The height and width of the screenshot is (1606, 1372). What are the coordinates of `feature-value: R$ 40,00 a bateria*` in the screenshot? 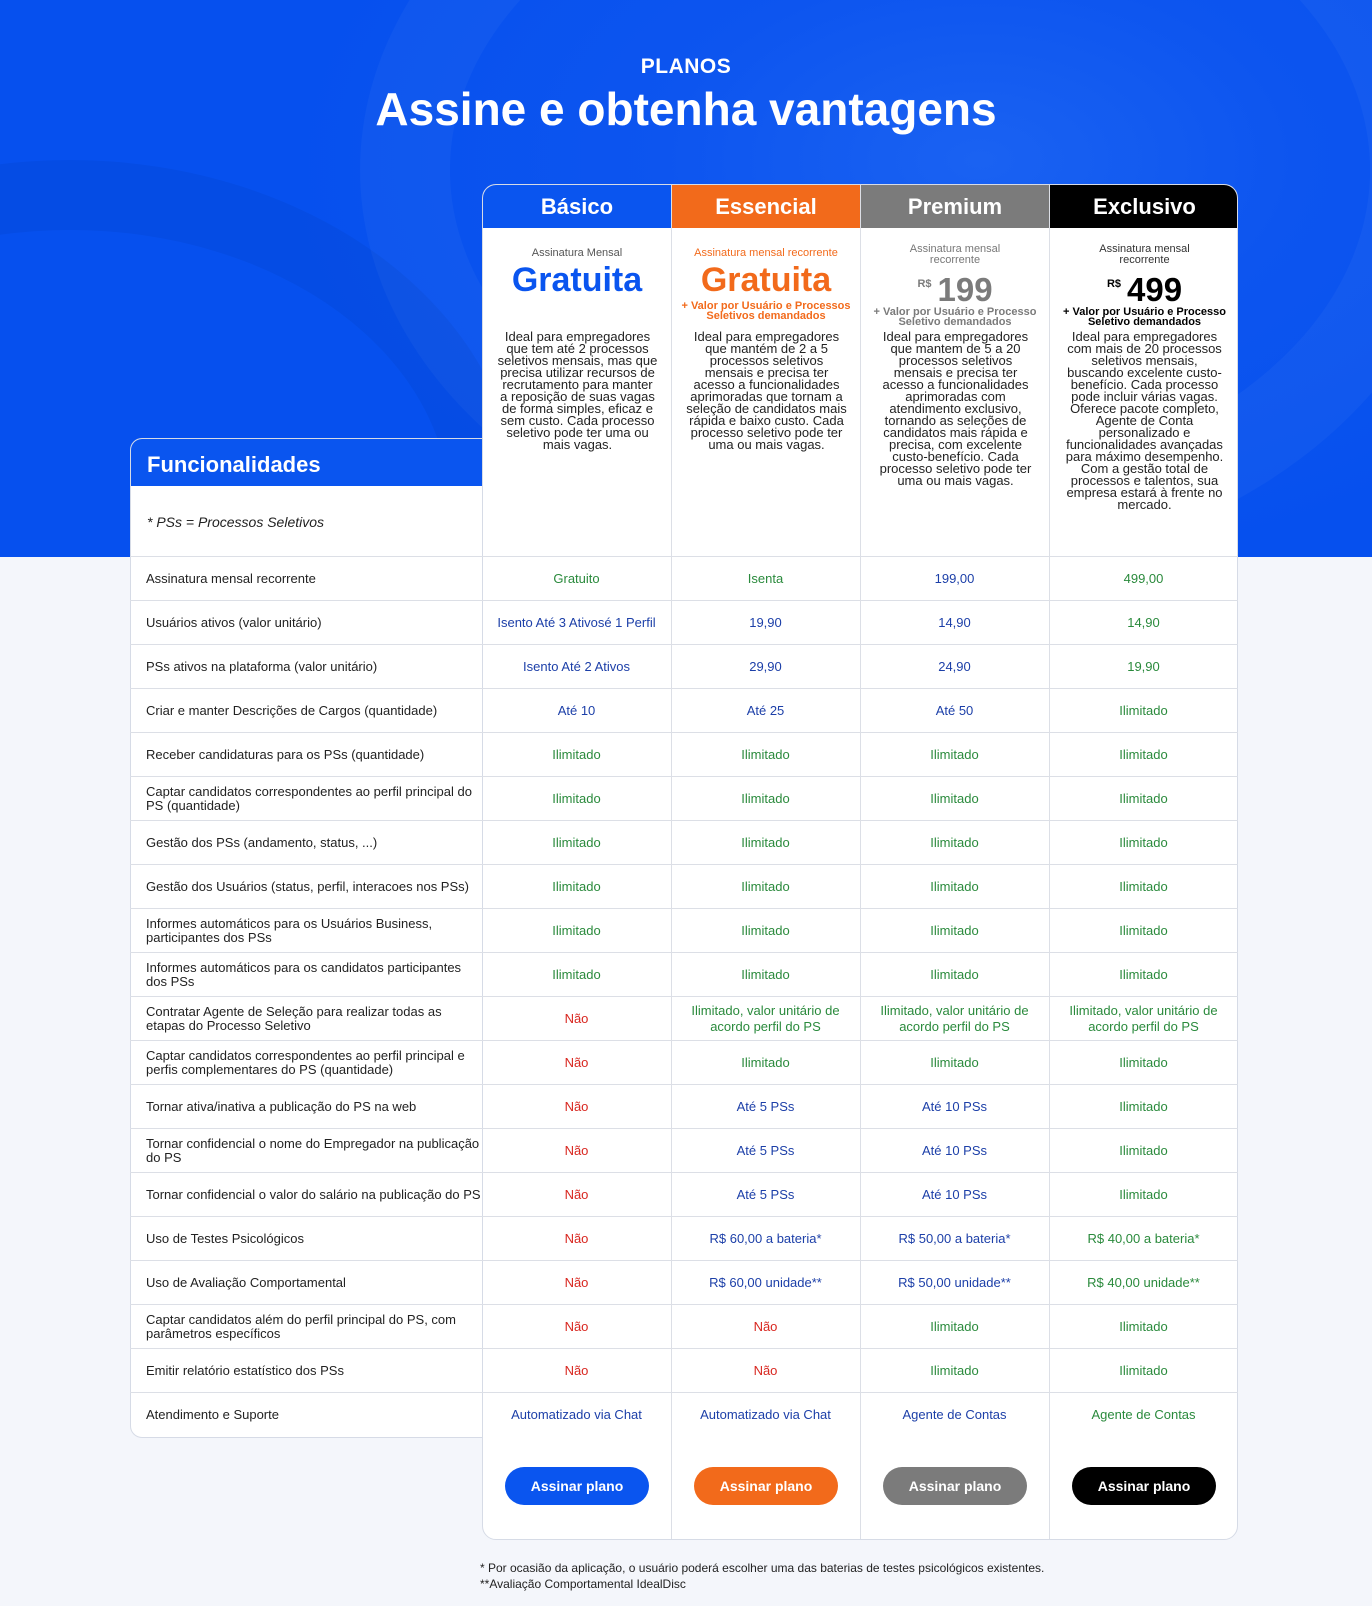 It's located at (1143, 1238).